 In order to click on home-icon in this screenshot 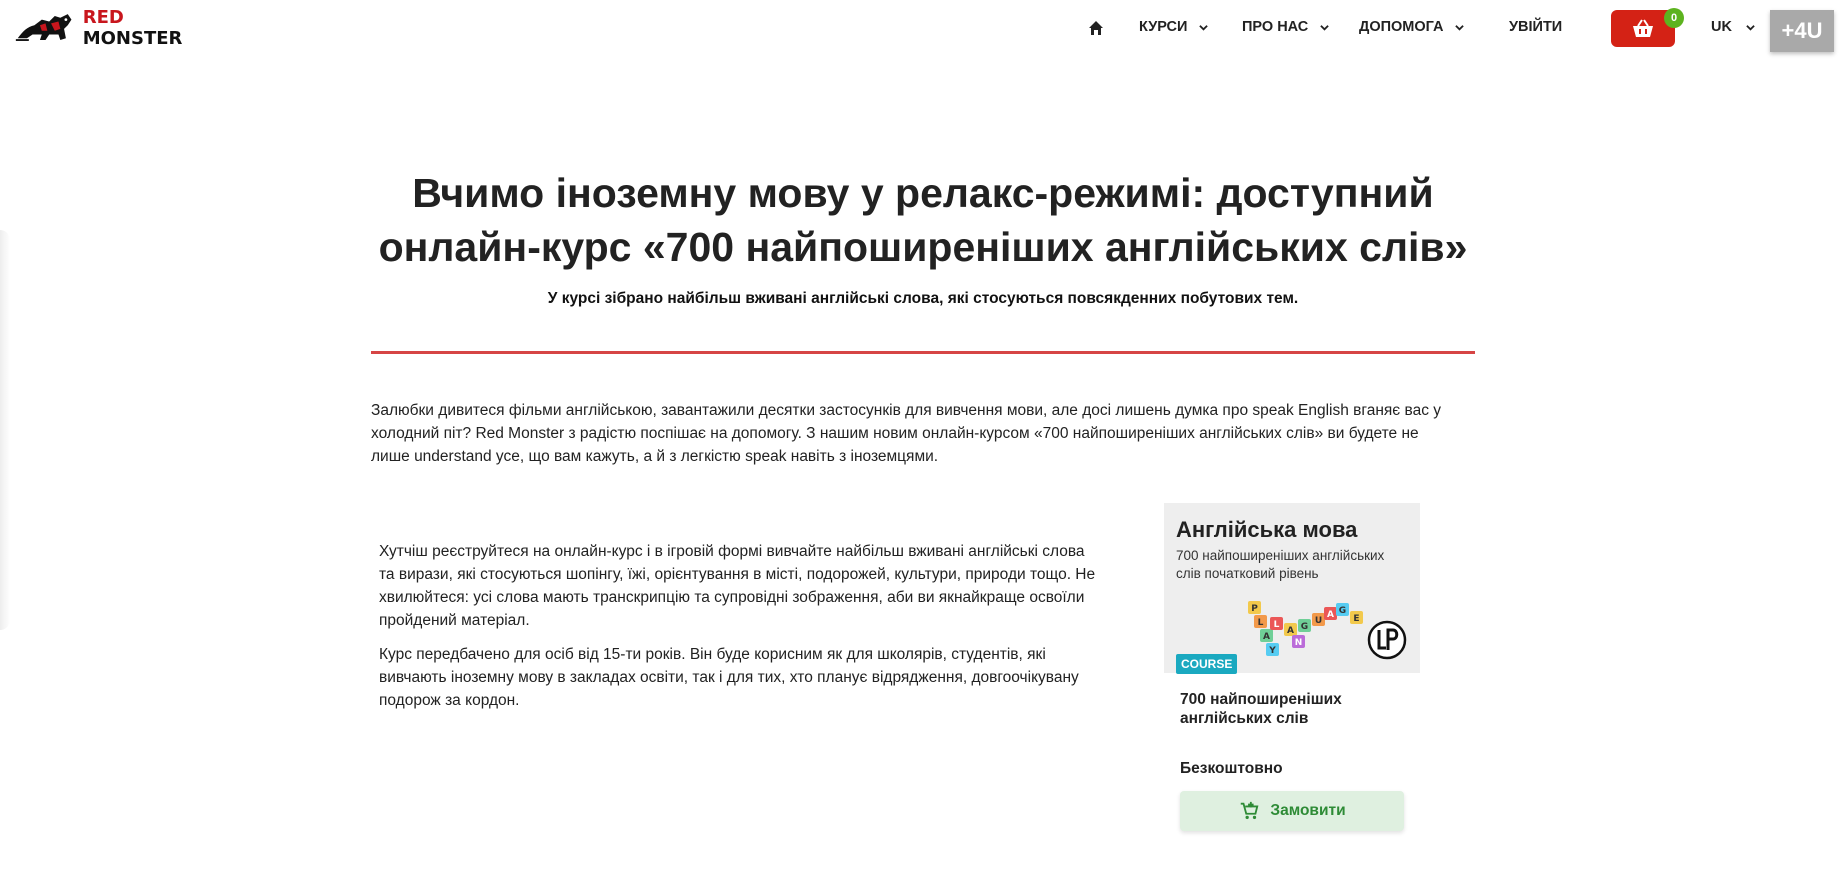, I will do `click(1096, 28)`.